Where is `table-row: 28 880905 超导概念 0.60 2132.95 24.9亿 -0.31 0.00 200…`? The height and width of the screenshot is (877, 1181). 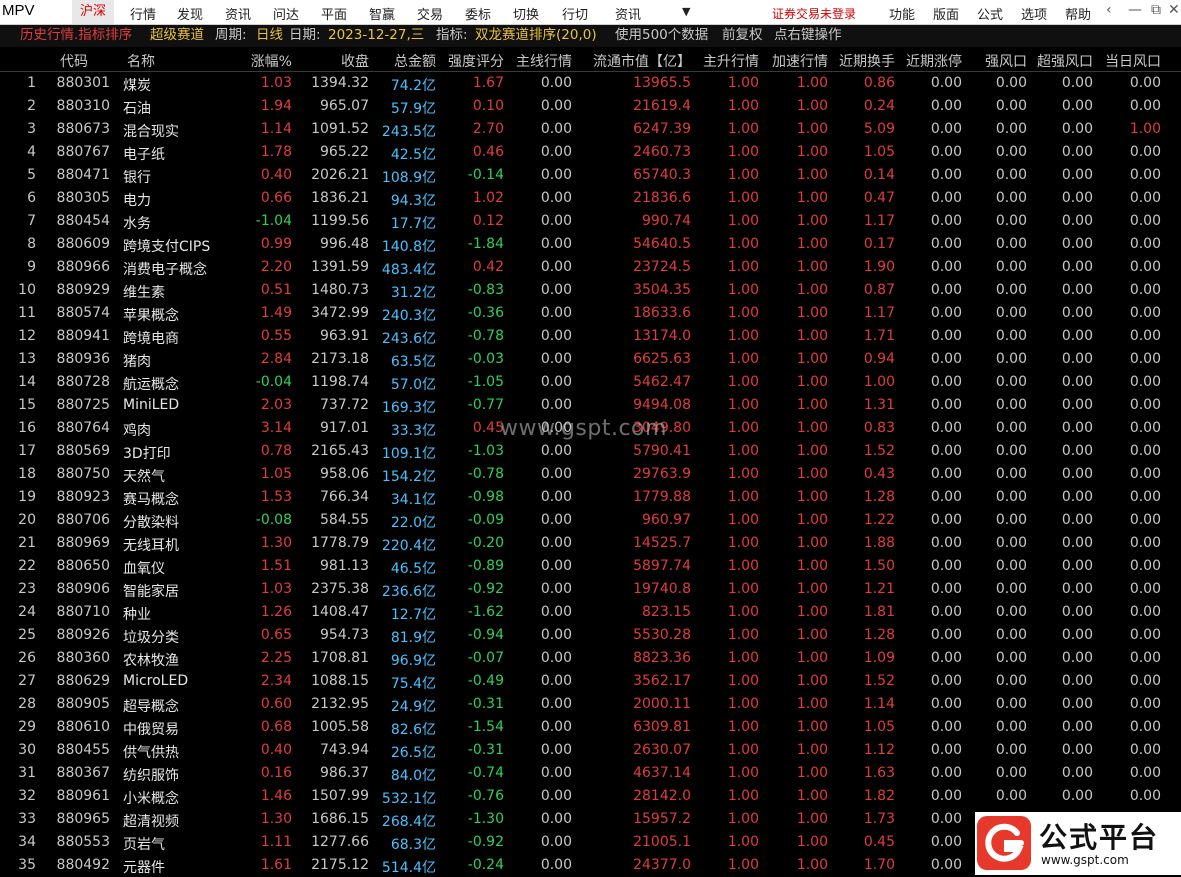
table-row: 28 880905 超导概念 0.60 2132.95 24.9亿 -0.31 0.00 200… is located at coordinates (590, 704).